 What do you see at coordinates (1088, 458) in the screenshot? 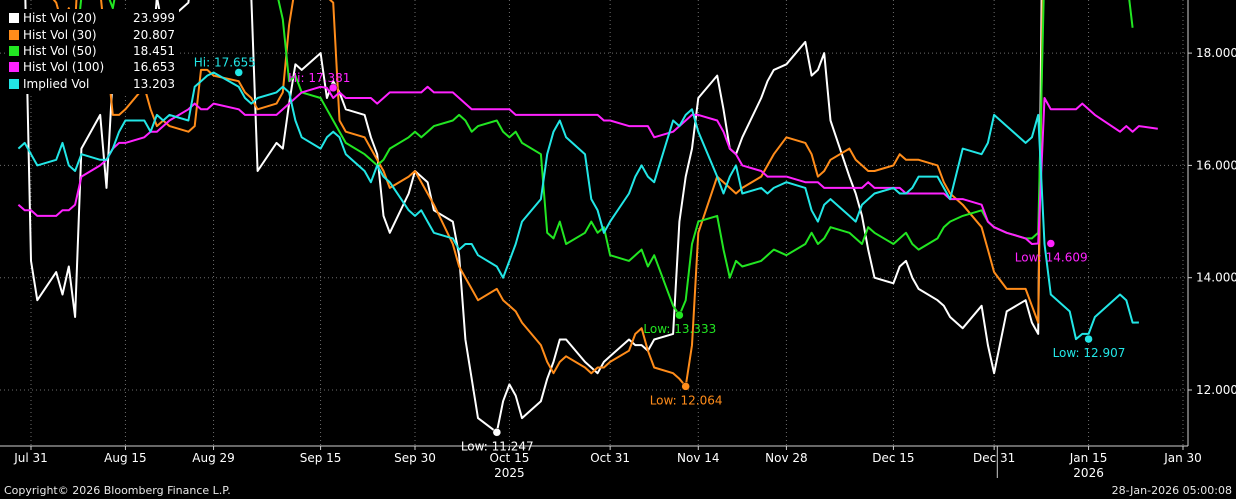
I see `x-tick-label: Jan 15` at bounding box center [1088, 458].